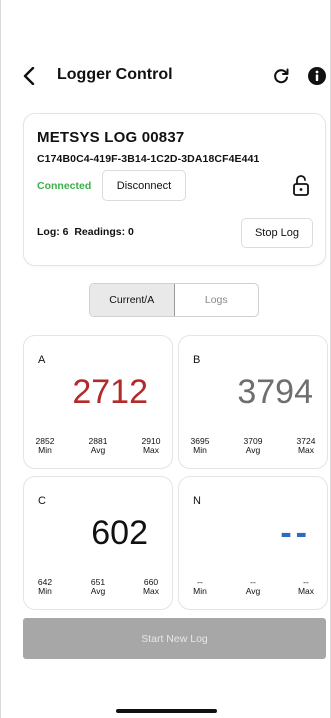 The image size is (331, 718). I want to click on lock-open-icon, so click(301, 185).